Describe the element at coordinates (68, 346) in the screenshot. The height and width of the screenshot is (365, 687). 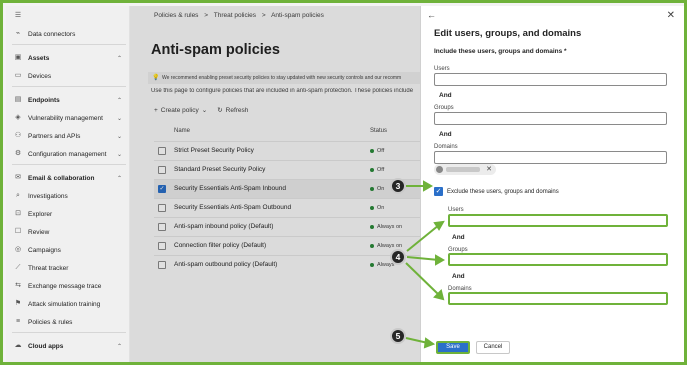
I see `sidebar-item-cloud-apps: ☁ Cloud apps ⌃` at that location.